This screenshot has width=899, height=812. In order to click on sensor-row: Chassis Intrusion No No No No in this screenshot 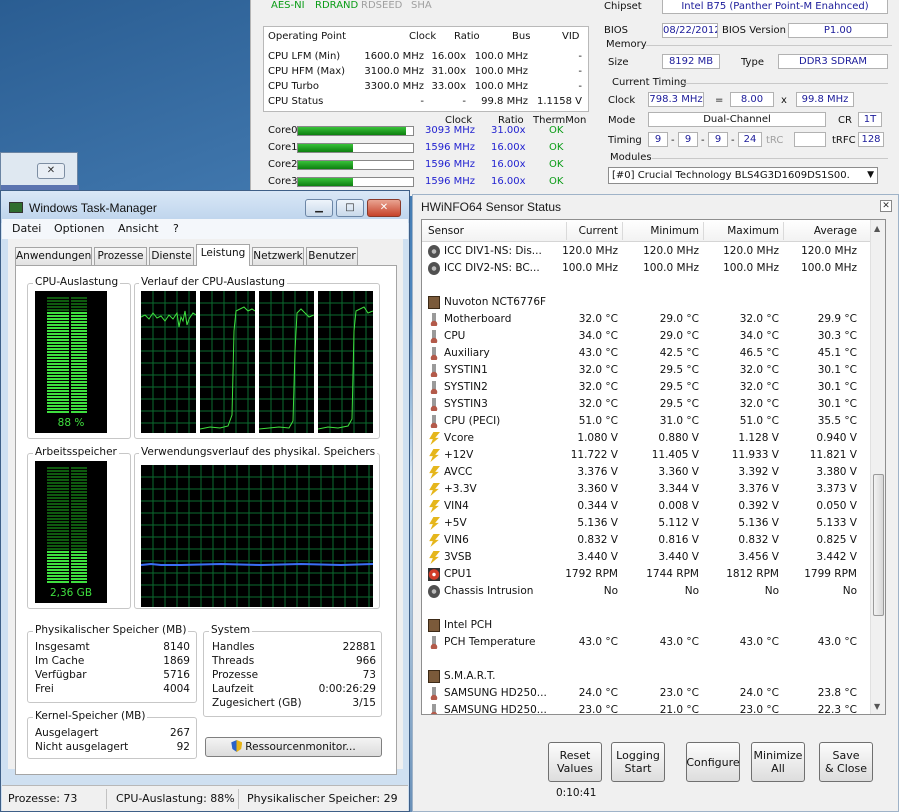, I will do `click(647, 591)`.